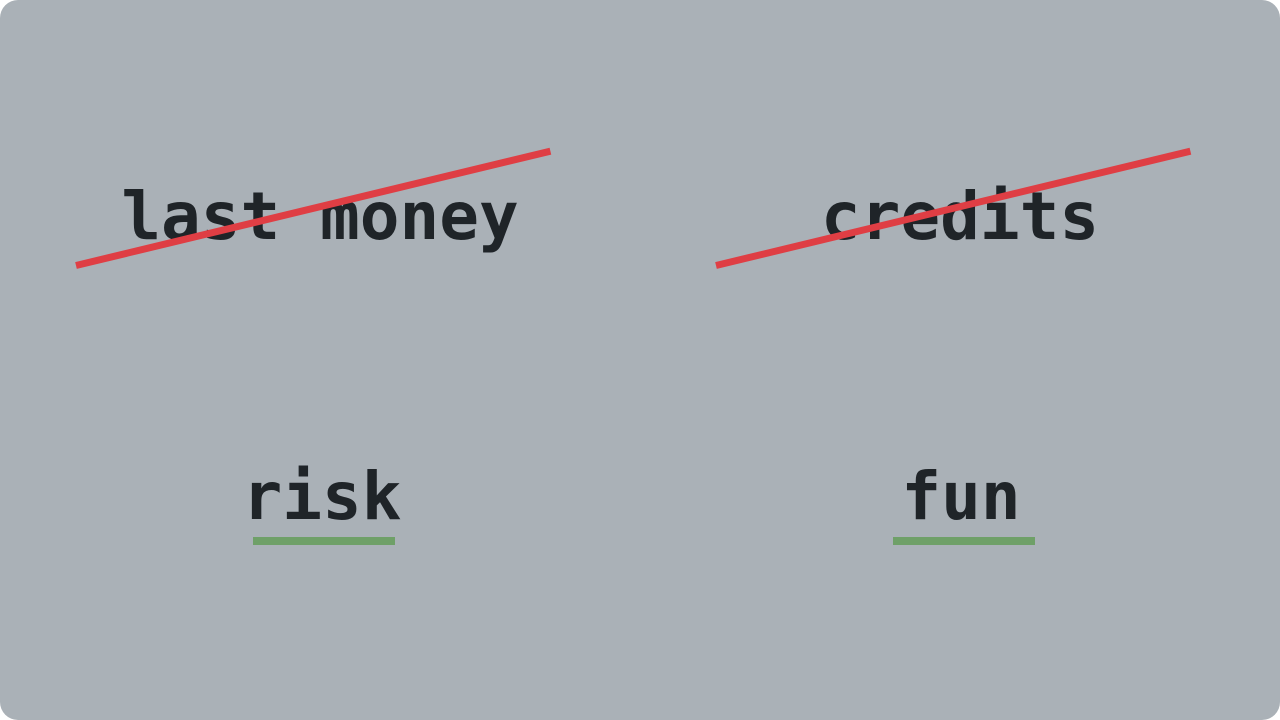 This screenshot has width=1280, height=720. What do you see at coordinates (322, 496) in the screenshot?
I see `underlined-word-risk: risk` at bounding box center [322, 496].